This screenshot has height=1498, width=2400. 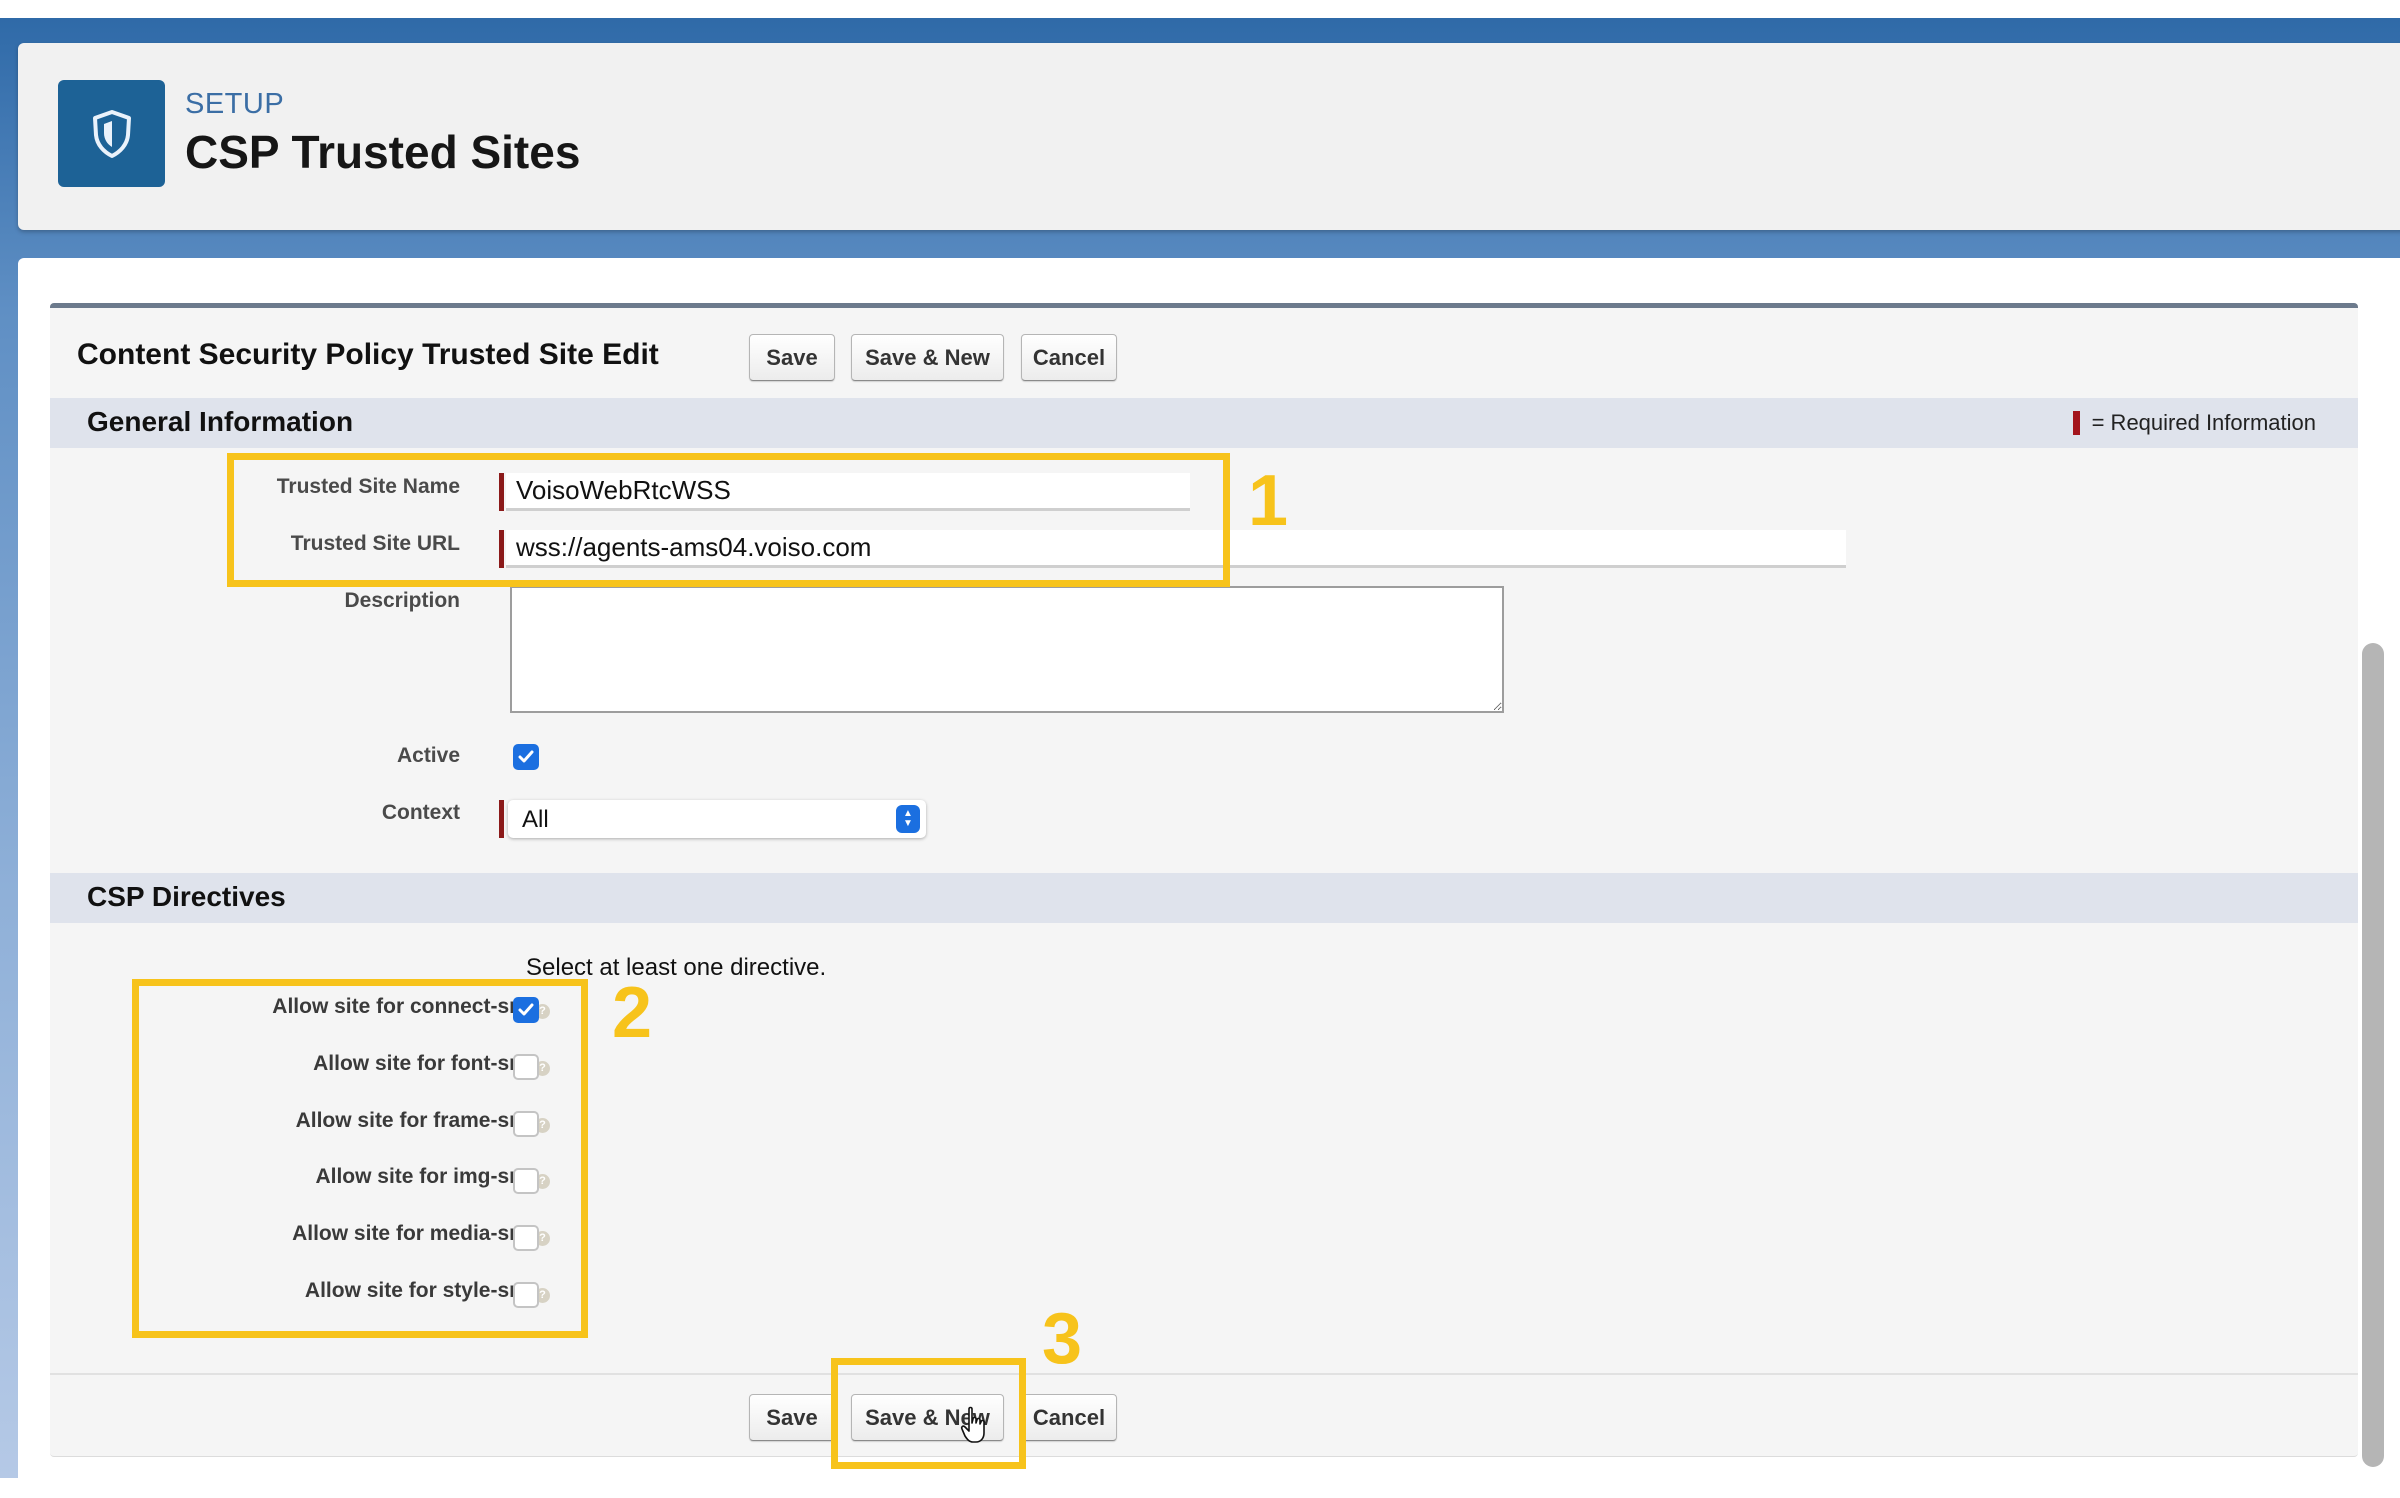 I want to click on checkmark-icon, so click(x=526, y=756).